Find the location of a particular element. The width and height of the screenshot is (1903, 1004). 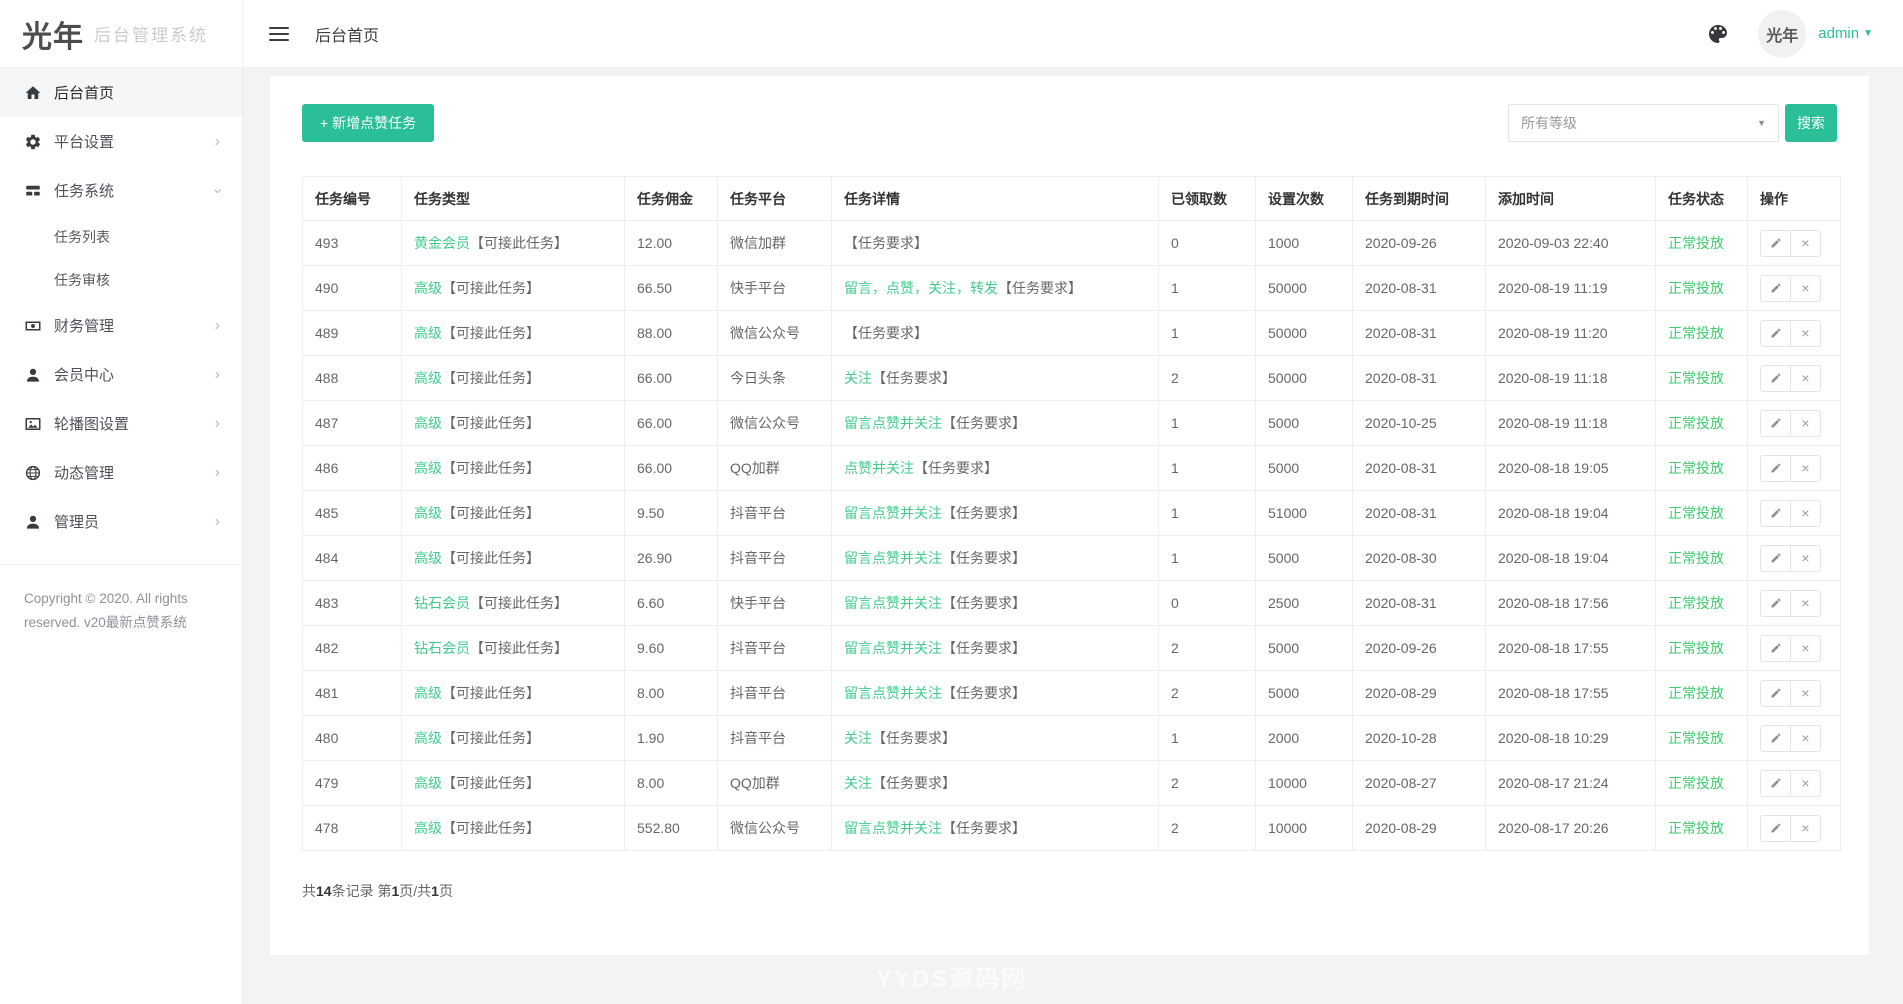

image-icon is located at coordinates (33, 424).